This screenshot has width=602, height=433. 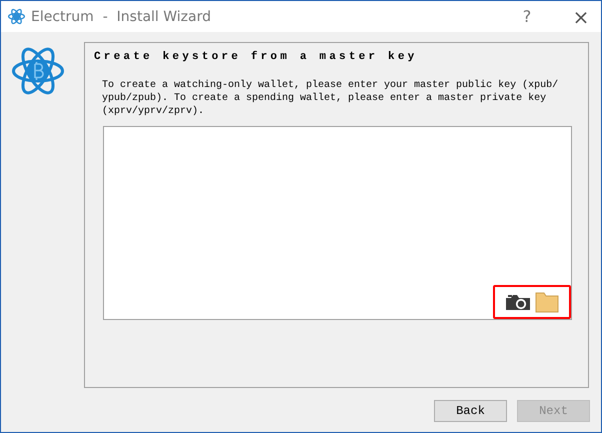 What do you see at coordinates (16, 16) in the screenshot?
I see `app-logo-icon` at bounding box center [16, 16].